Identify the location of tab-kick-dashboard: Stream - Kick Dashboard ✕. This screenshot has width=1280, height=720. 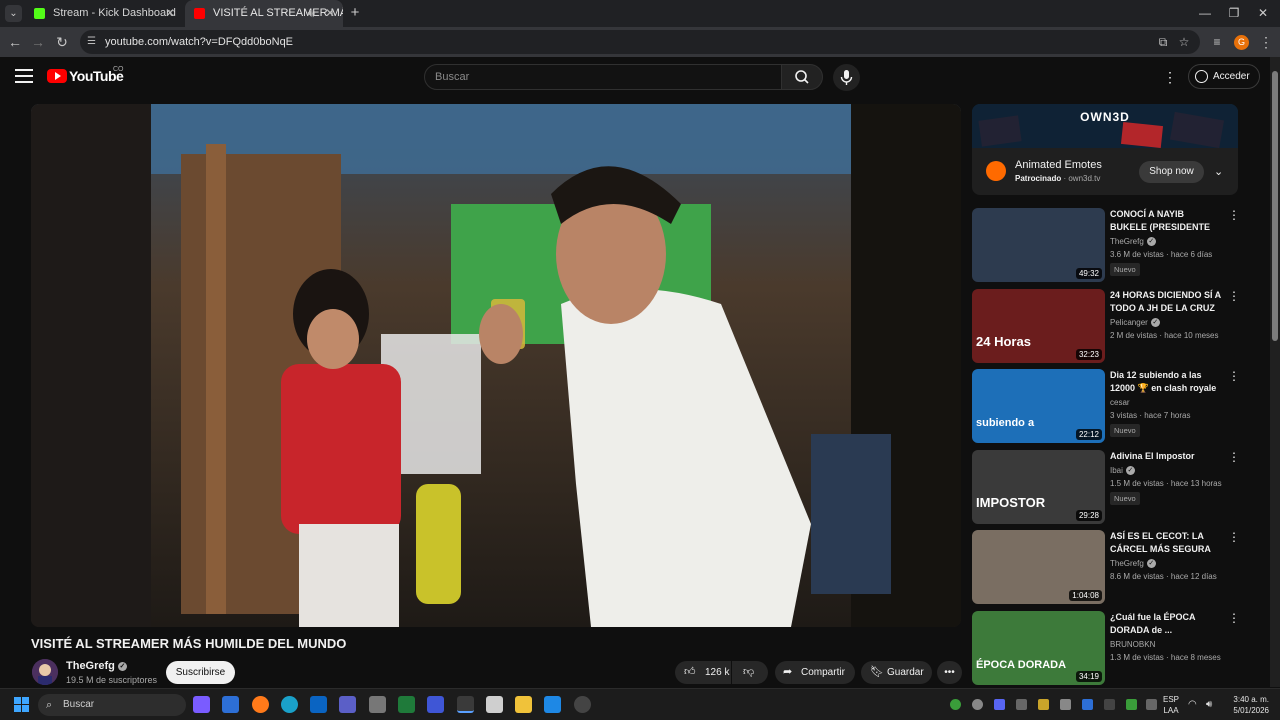
(104, 13).